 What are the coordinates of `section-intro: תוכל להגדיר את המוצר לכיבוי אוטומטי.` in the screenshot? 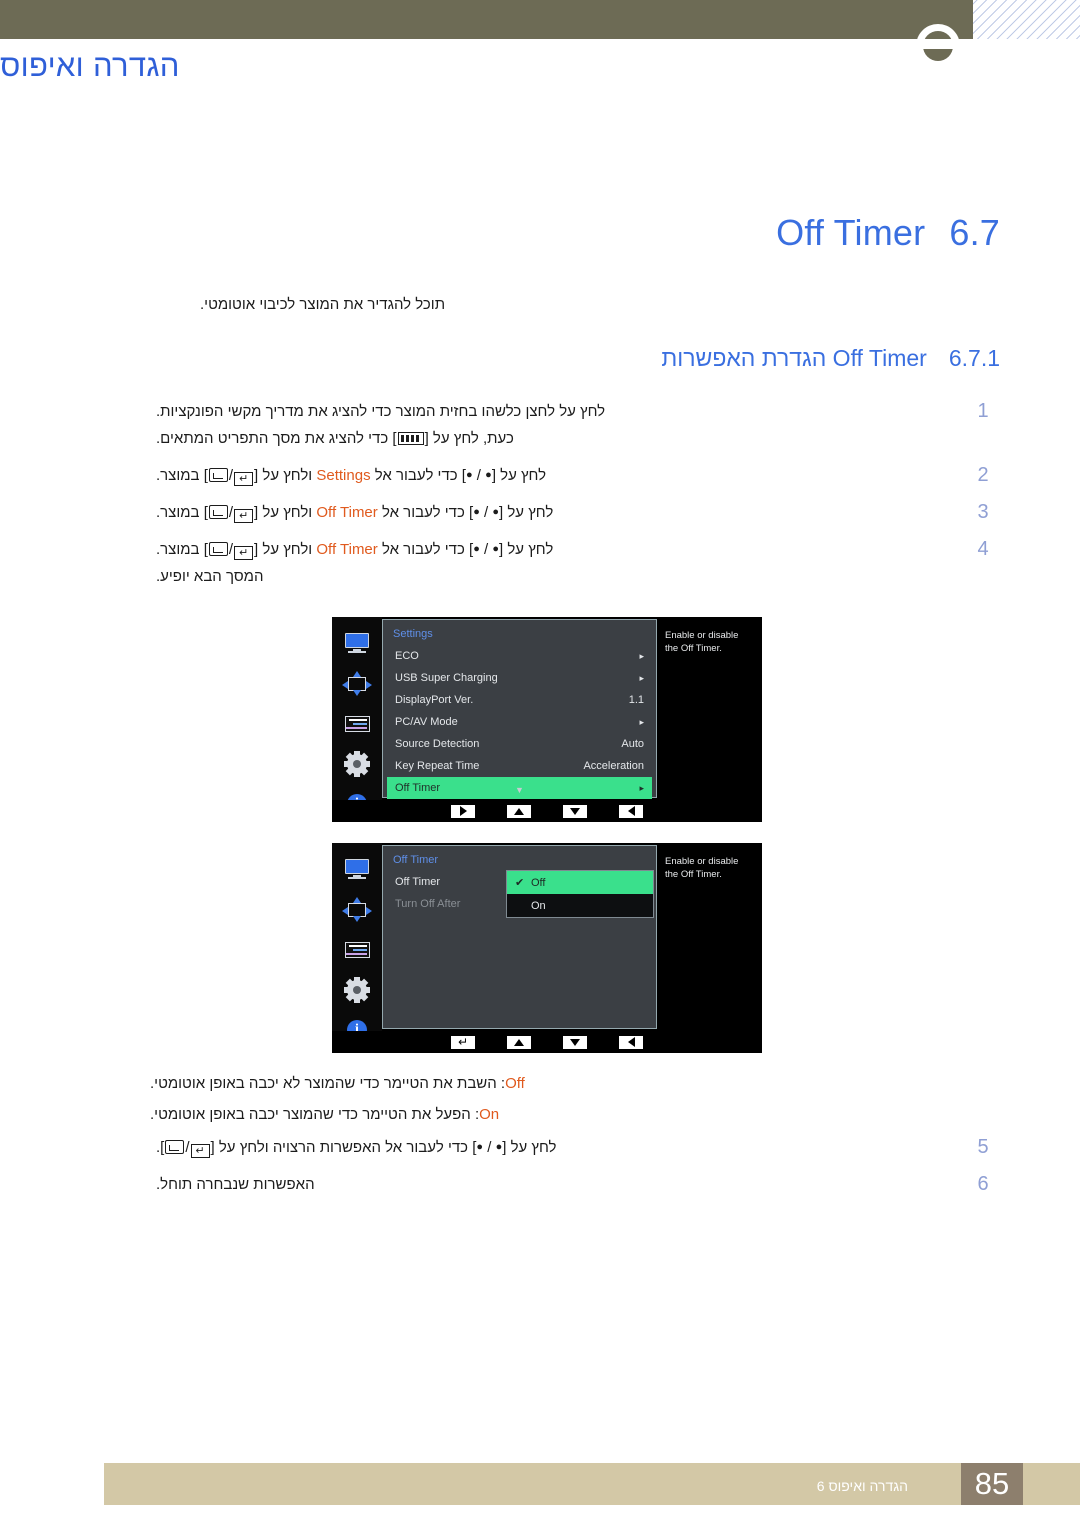 It's located at (323, 304).